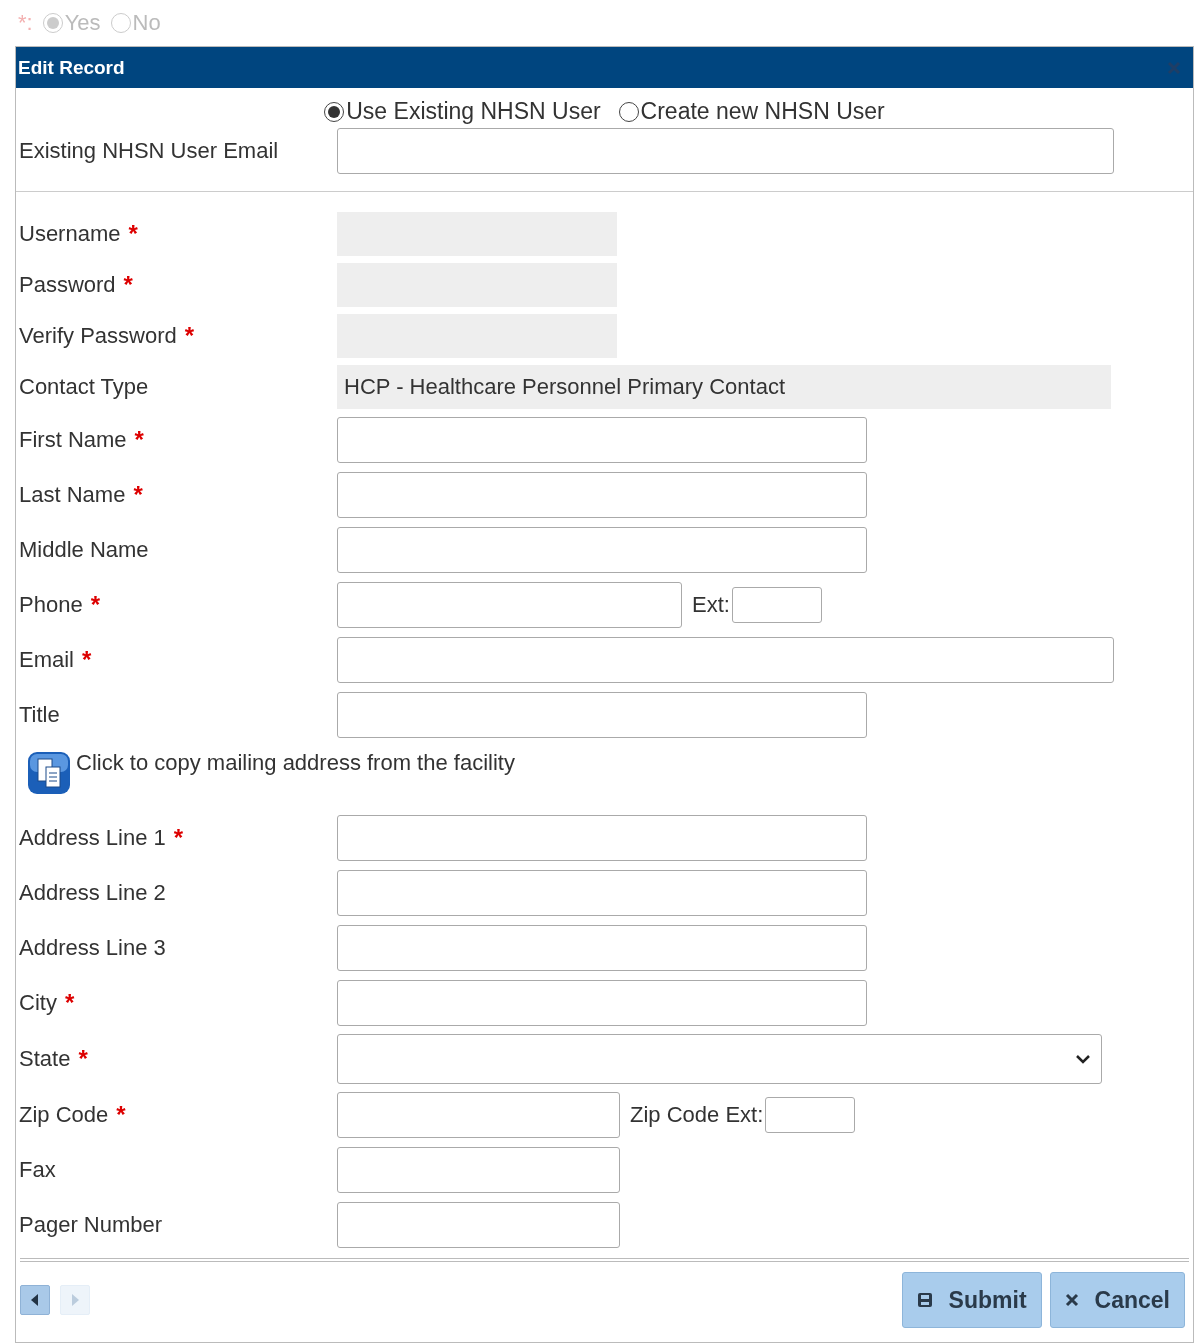  Describe the element at coordinates (67, 284) in the screenshot. I see `field-label: Password` at that location.